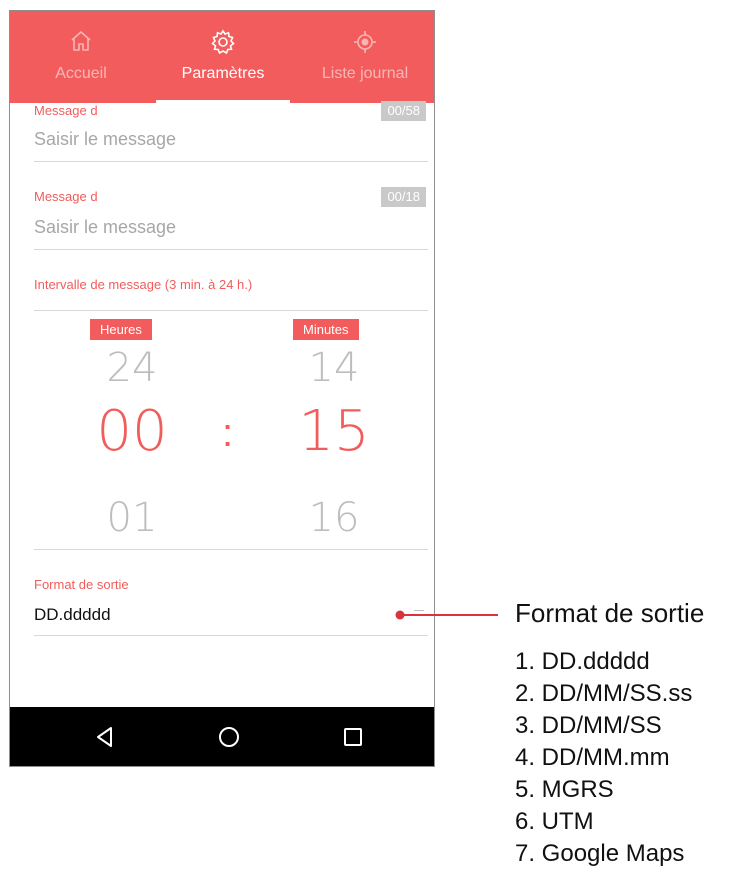  What do you see at coordinates (588, 725) in the screenshot?
I see `annotation-item: 3. DD/MM/SS` at bounding box center [588, 725].